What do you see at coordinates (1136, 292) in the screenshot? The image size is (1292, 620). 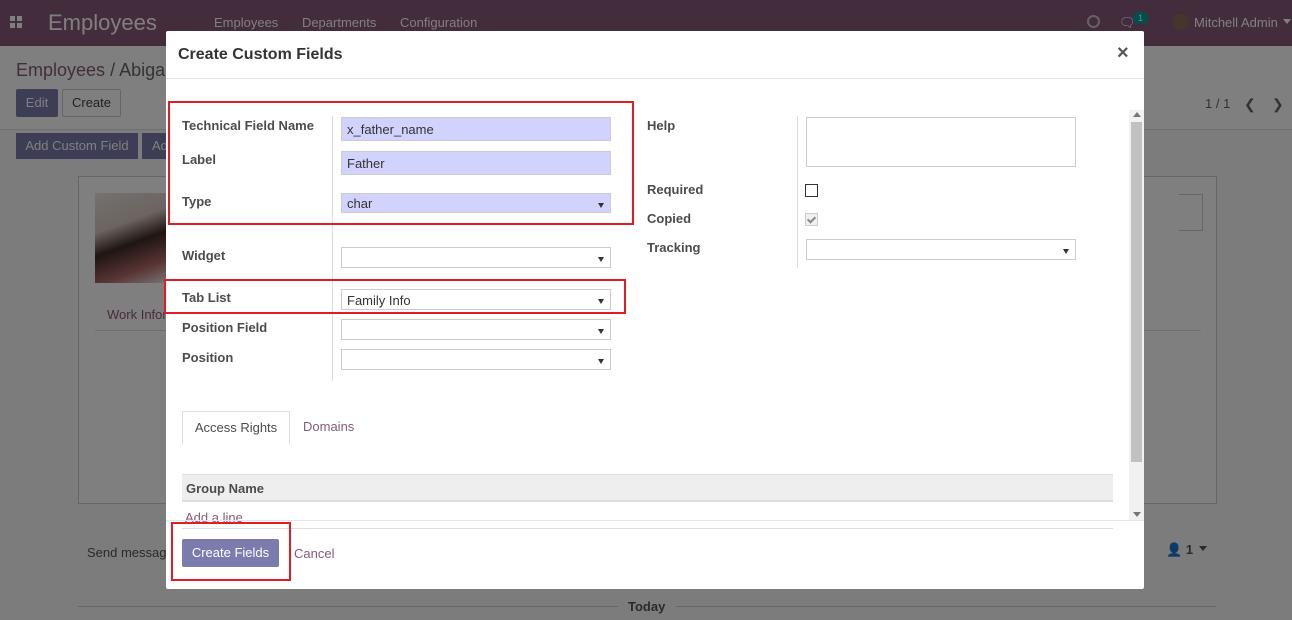 I see `scrollbar-thumb` at bounding box center [1136, 292].